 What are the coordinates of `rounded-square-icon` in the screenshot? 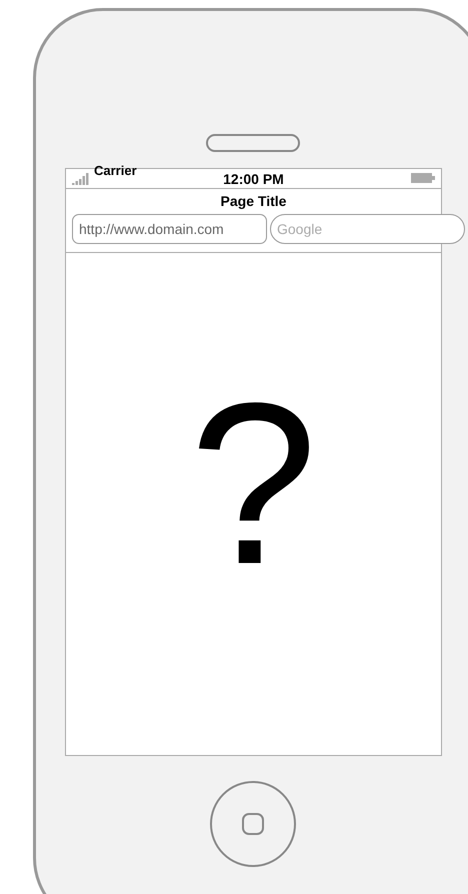 It's located at (253, 824).